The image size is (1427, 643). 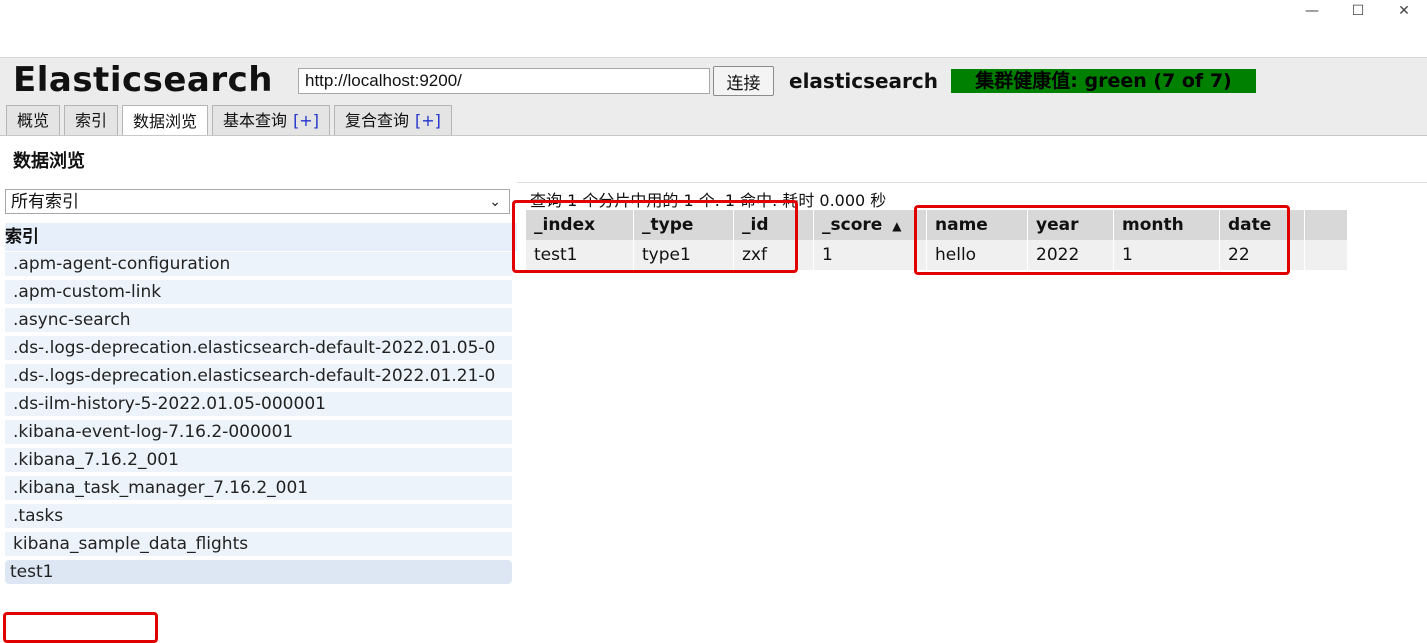 What do you see at coordinates (143, 80) in the screenshot?
I see `brand-title: Elasticsearch` at bounding box center [143, 80].